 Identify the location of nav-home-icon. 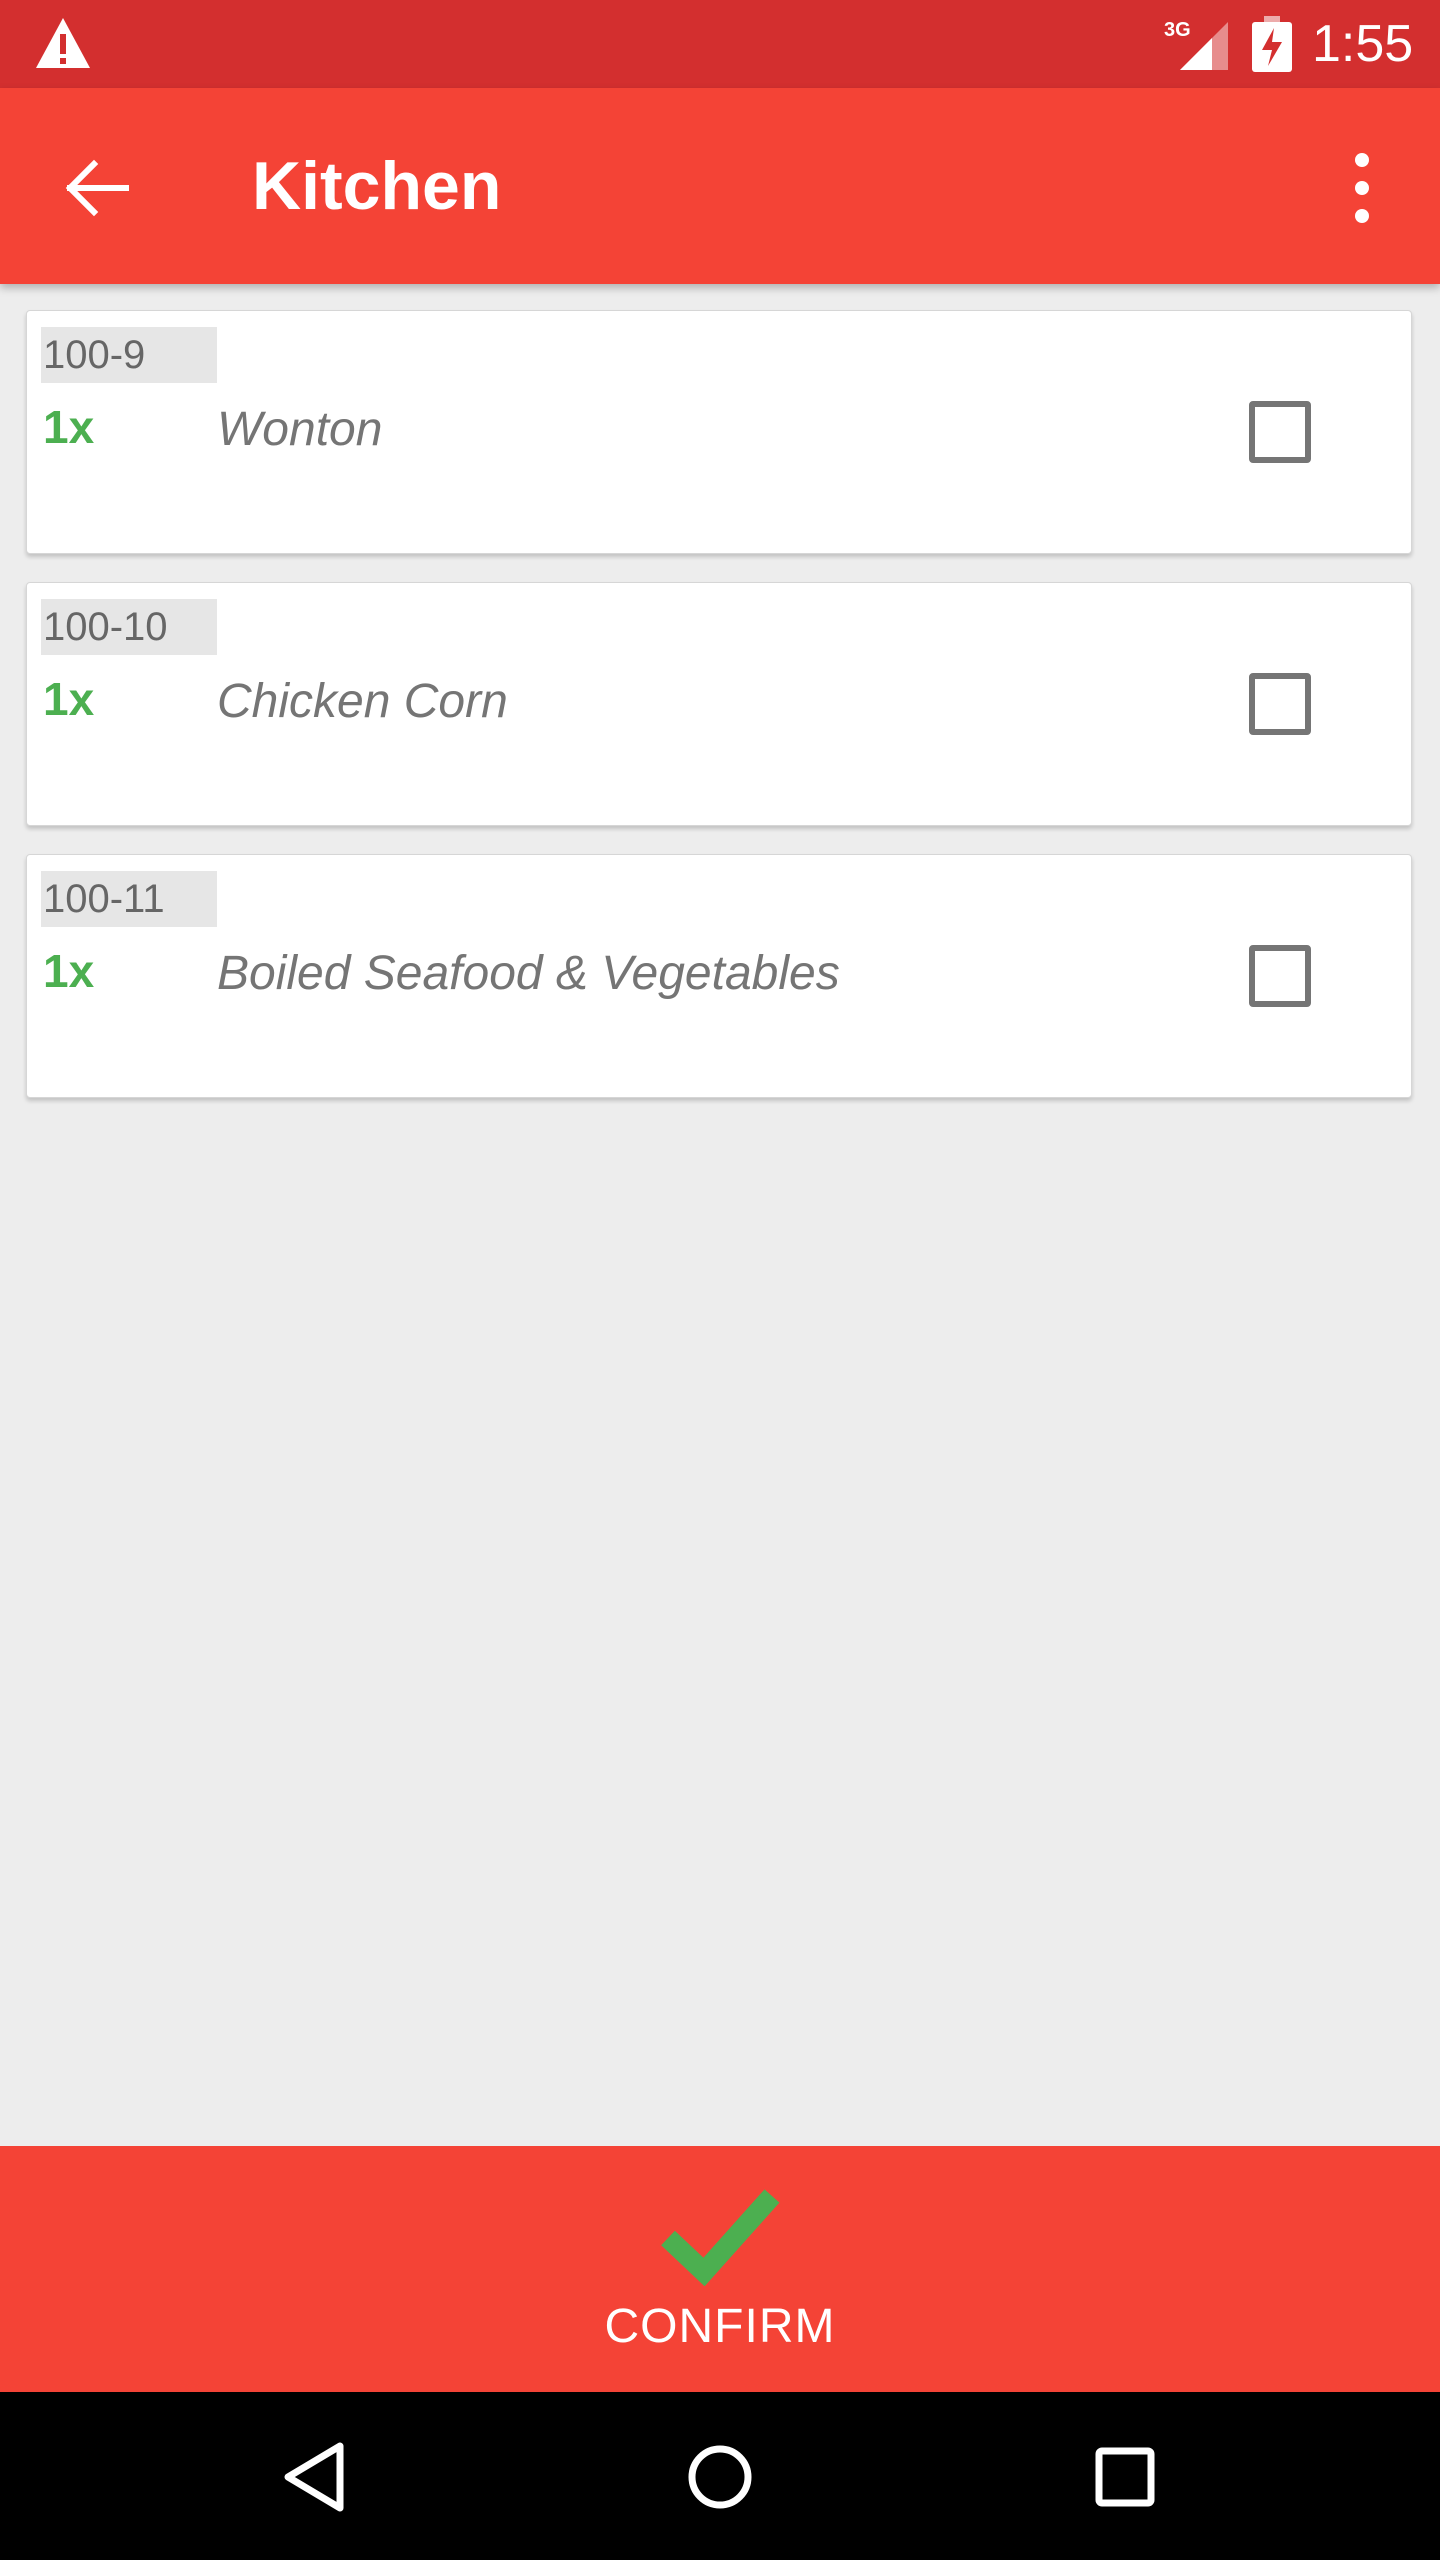
(720, 2477).